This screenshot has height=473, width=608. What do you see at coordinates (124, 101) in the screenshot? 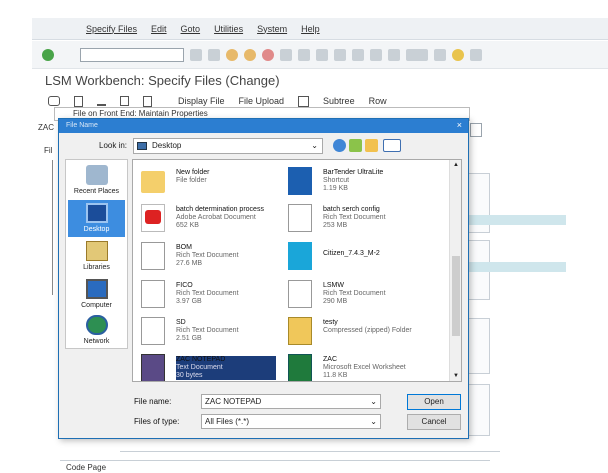
I see `delete-icon` at bounding box center [124, 101].